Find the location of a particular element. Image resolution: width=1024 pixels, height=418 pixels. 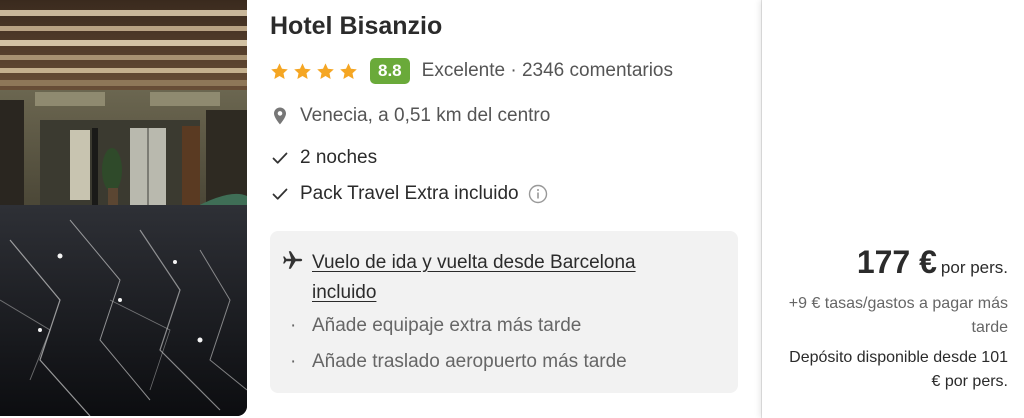

airplane-icon is located at coordinates (293, 260).